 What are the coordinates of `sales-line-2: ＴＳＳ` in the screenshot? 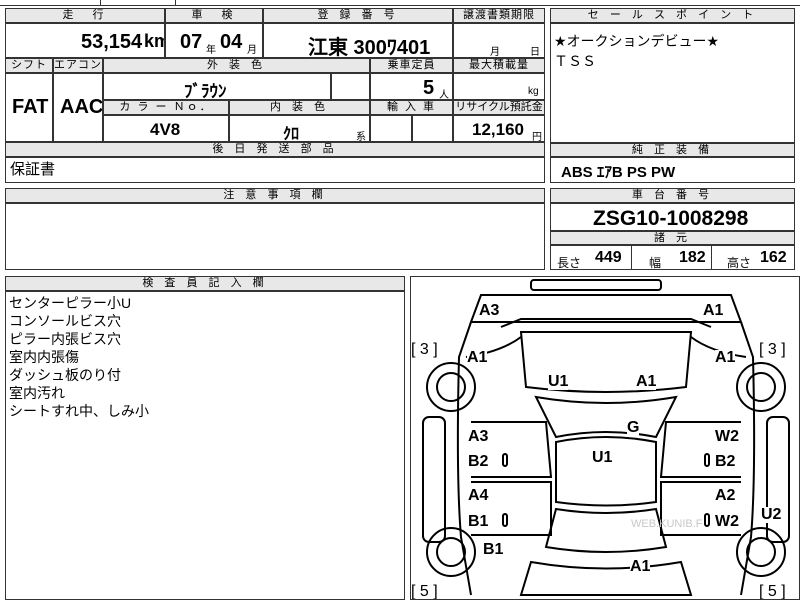 It's located at (575, 61).